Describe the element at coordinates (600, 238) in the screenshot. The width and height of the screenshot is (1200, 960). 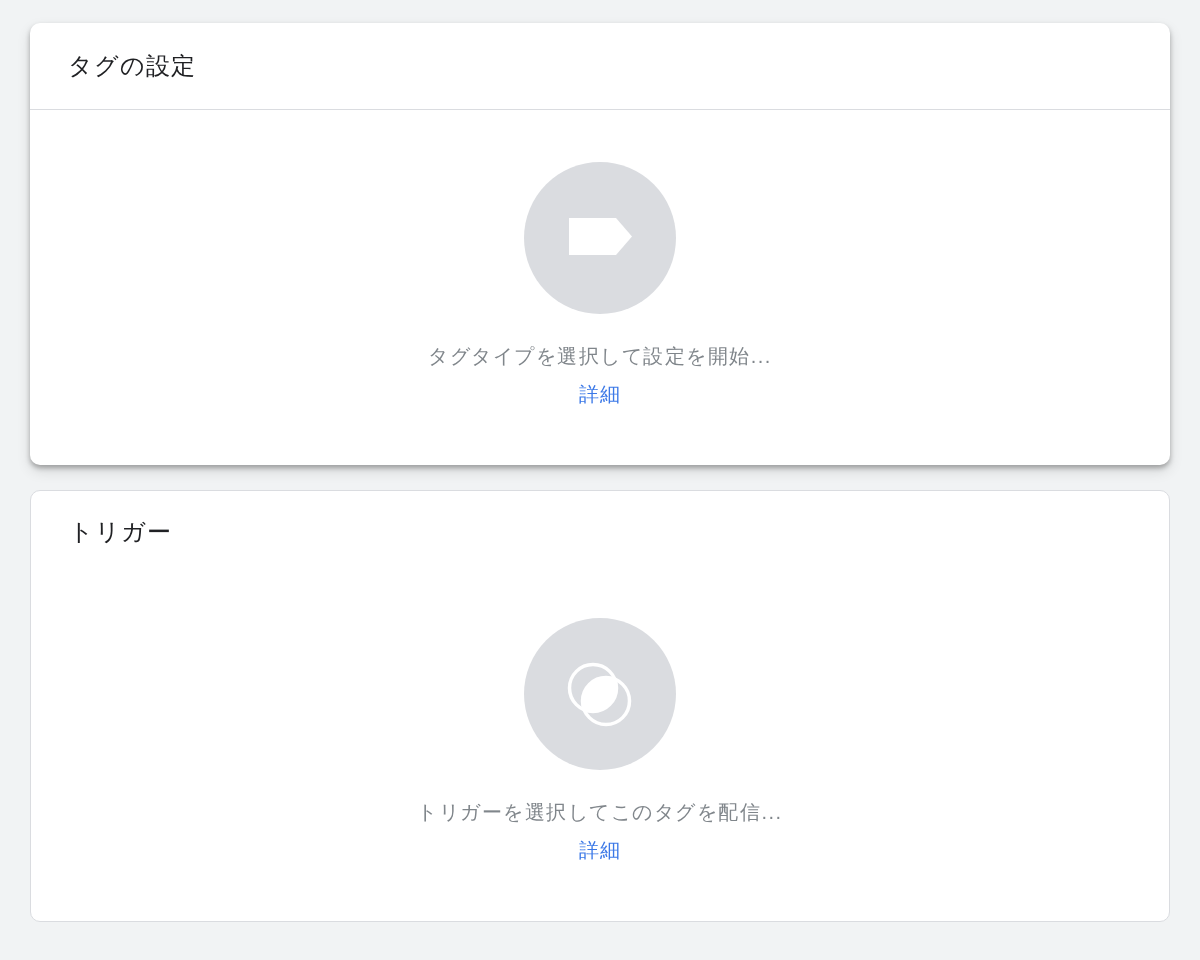
I see `tag-icon` at that location.